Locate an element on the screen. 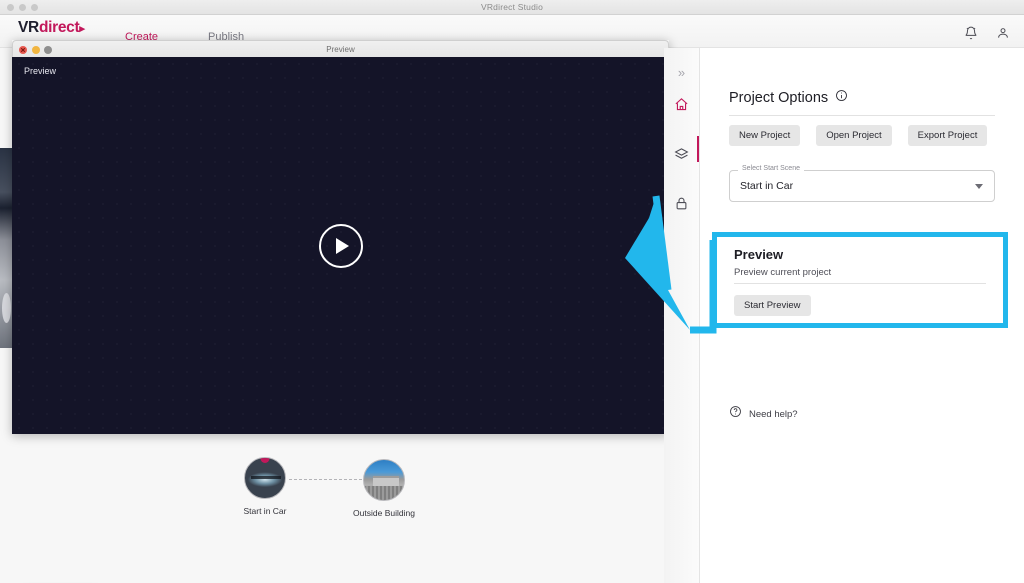 This screenshot has width=1024, height=583. need-help-link: Need help? is located at coordinates (763, 414).